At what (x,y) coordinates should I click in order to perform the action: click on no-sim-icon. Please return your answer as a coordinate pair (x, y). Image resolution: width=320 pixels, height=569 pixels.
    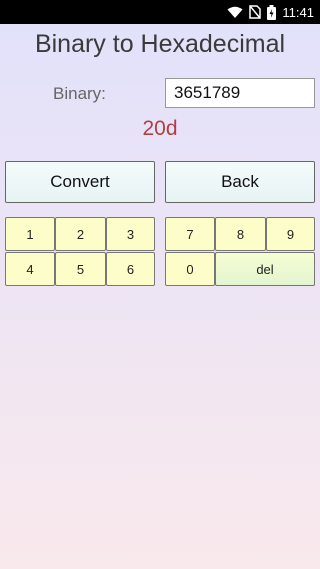
    Looking at the image, I should click on (255, 12).